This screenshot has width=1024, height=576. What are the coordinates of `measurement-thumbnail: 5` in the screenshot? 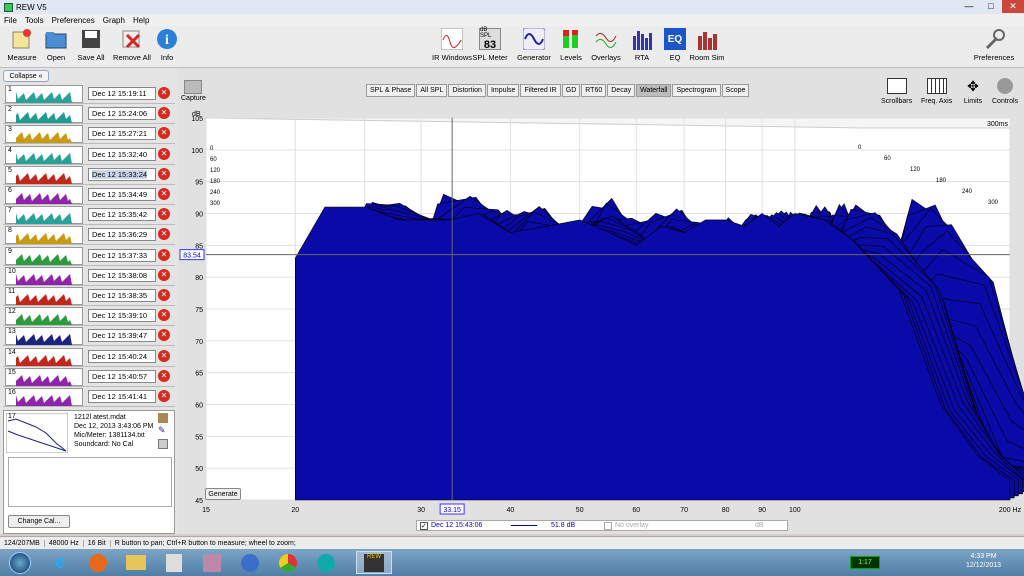 It's located at (44, 174).